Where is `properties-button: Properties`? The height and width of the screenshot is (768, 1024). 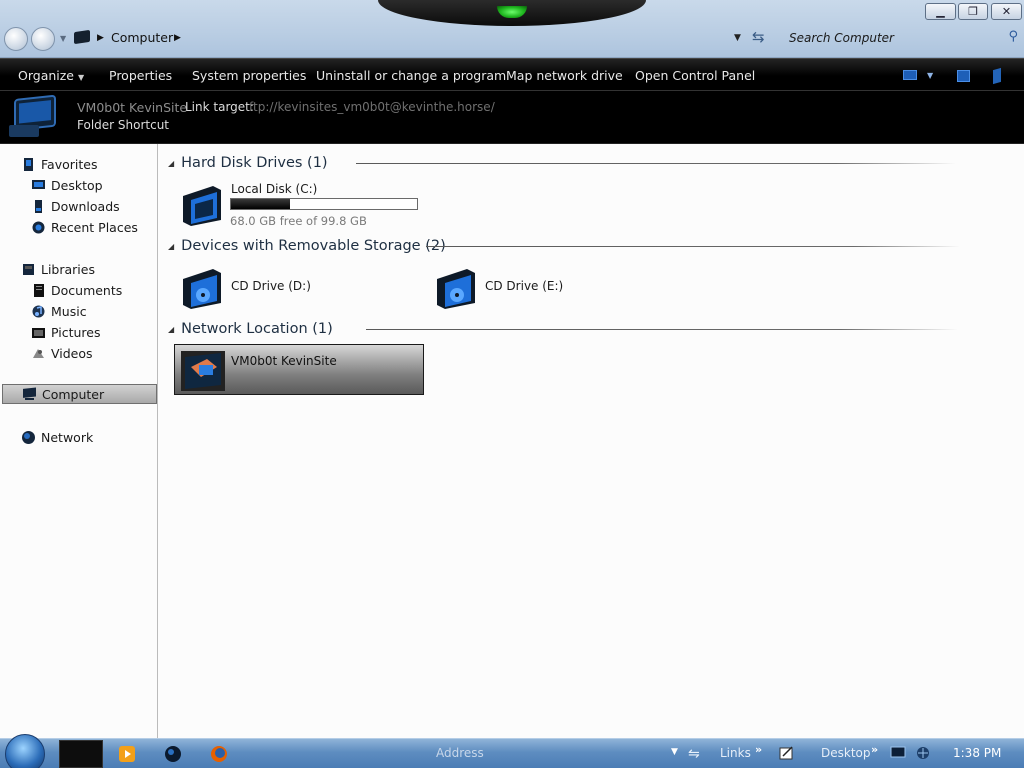
properties-button: Properties is located at coordinates (140, 75).